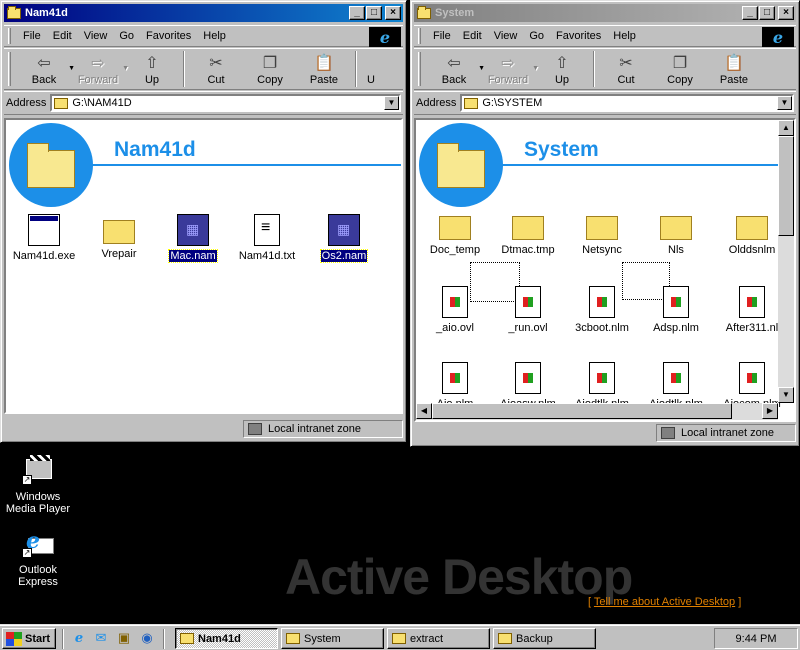 Image resolution: width=800 pixels, height=650 pixels. Describe the element at coordinates (786, 128) in the screenshot. I see `scroll-up-button: ▲` at that location.